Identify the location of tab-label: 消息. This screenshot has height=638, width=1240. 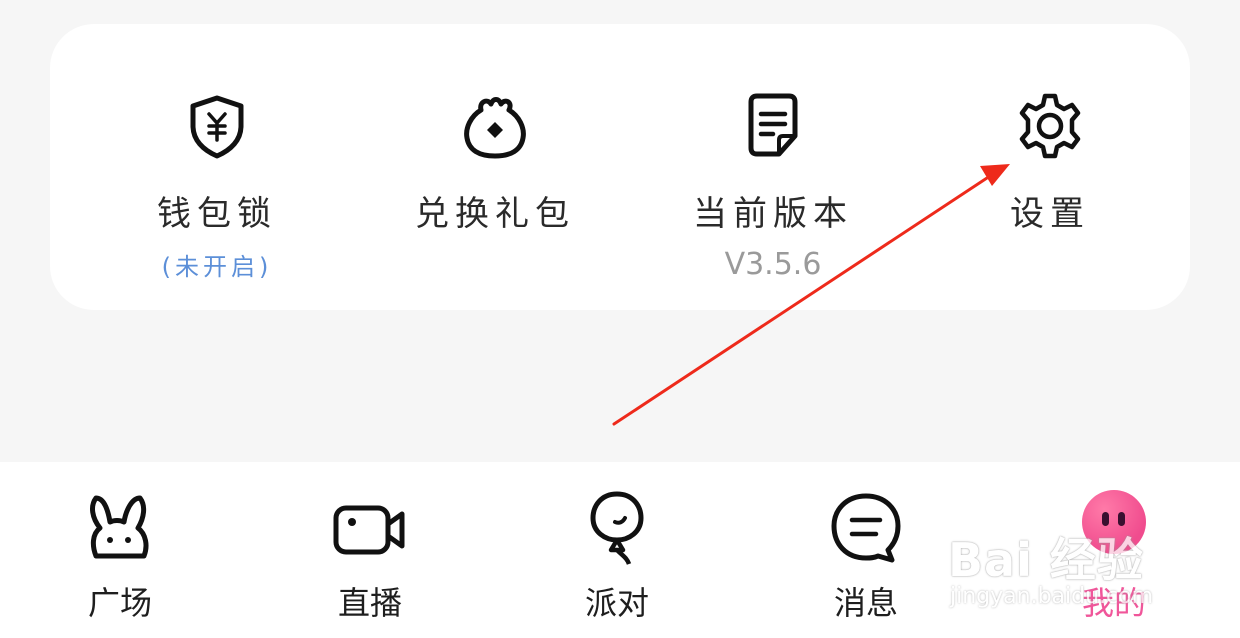
(865, 603).